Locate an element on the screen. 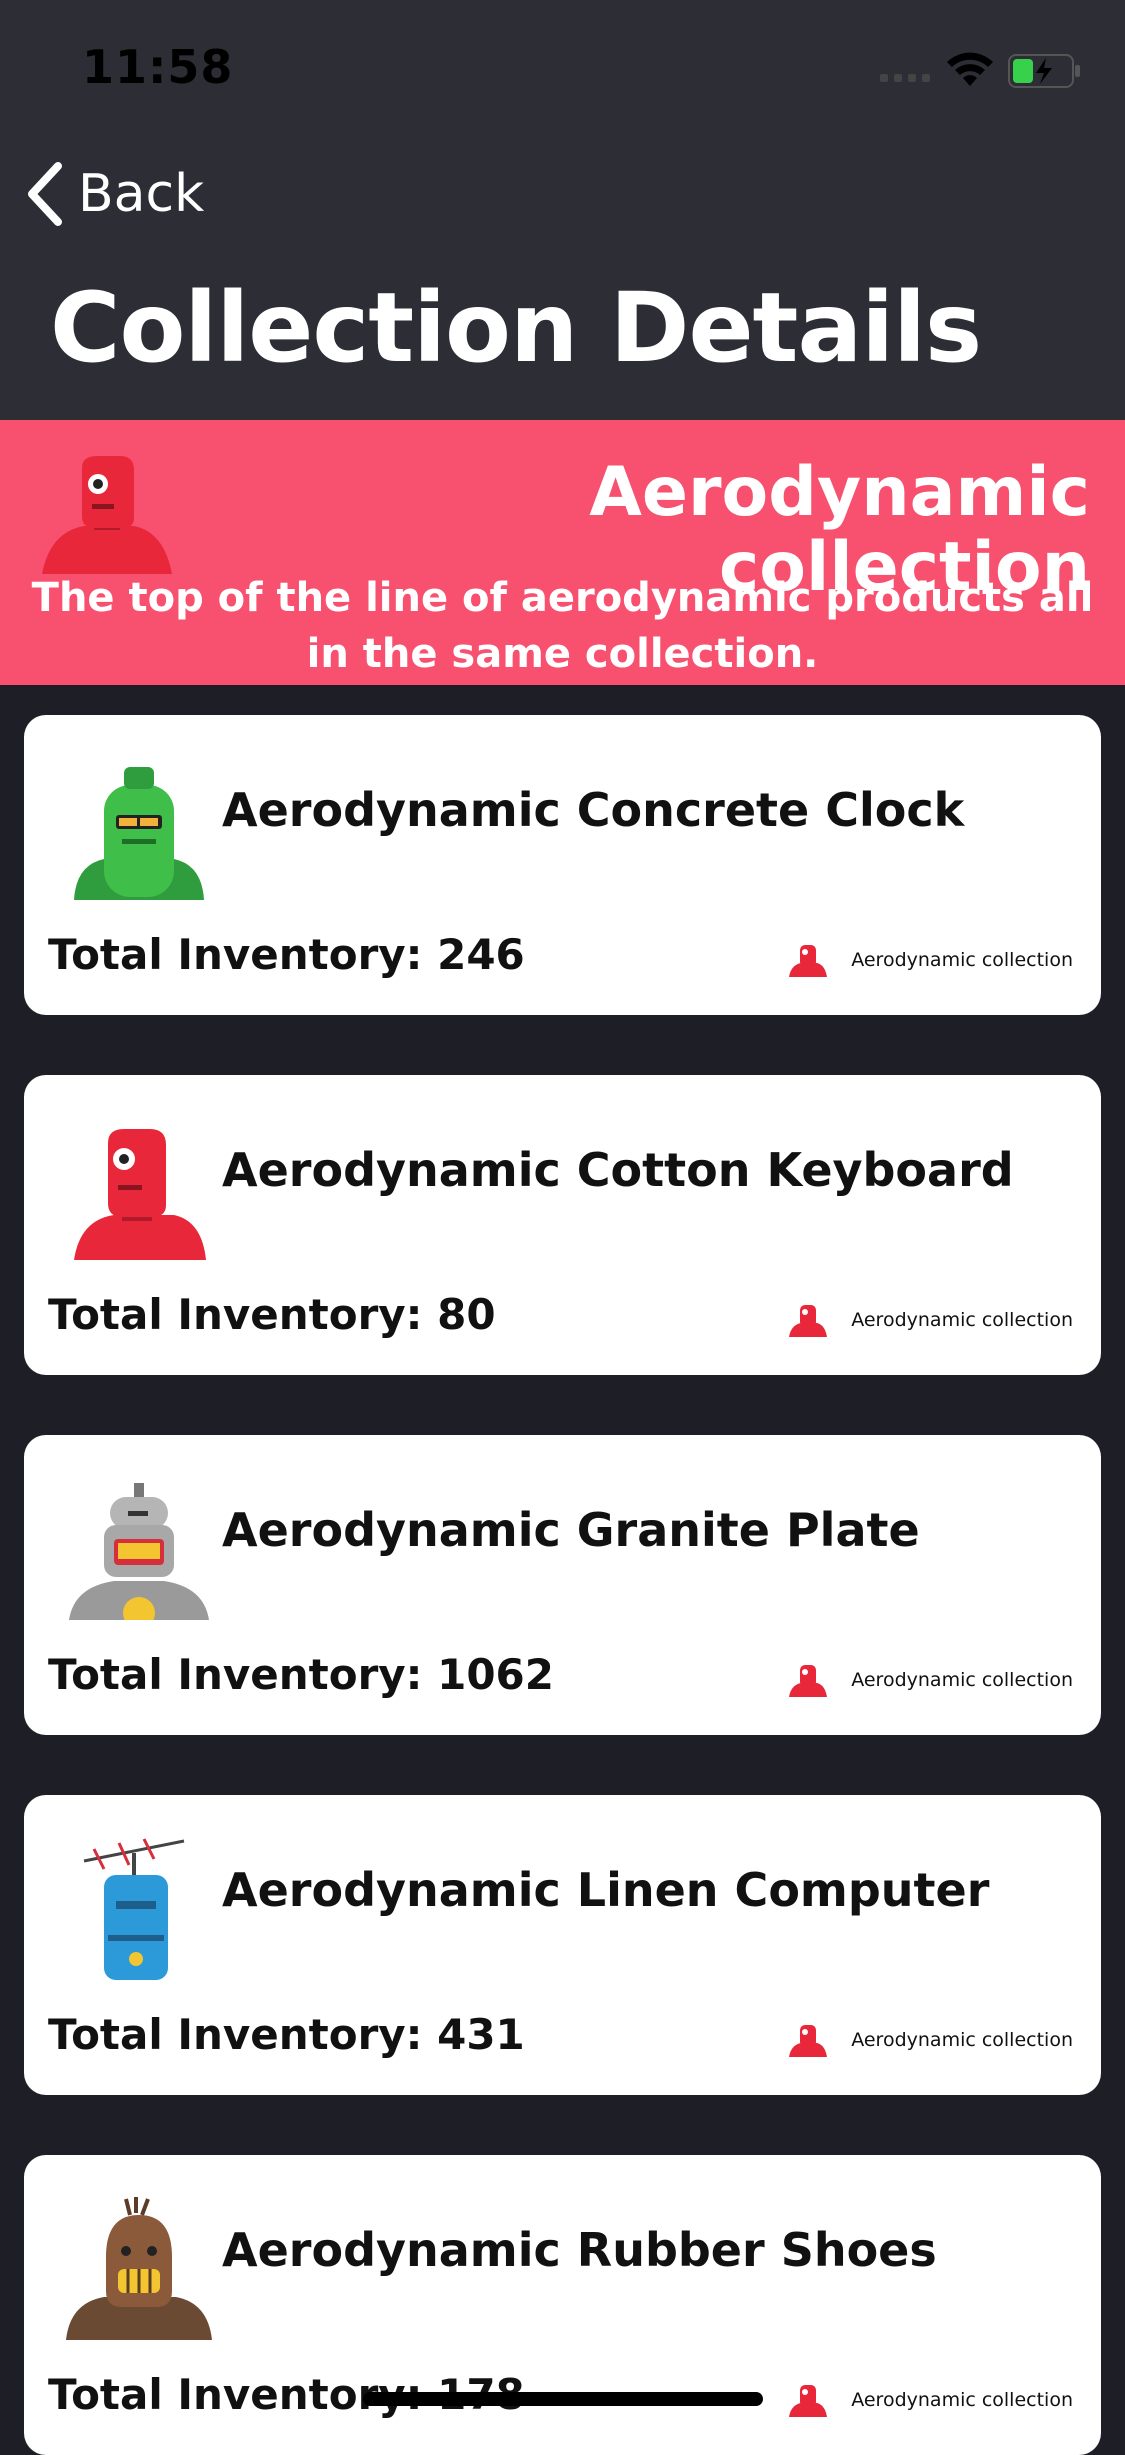  back-button: Back is located at coordinates (114, 194).